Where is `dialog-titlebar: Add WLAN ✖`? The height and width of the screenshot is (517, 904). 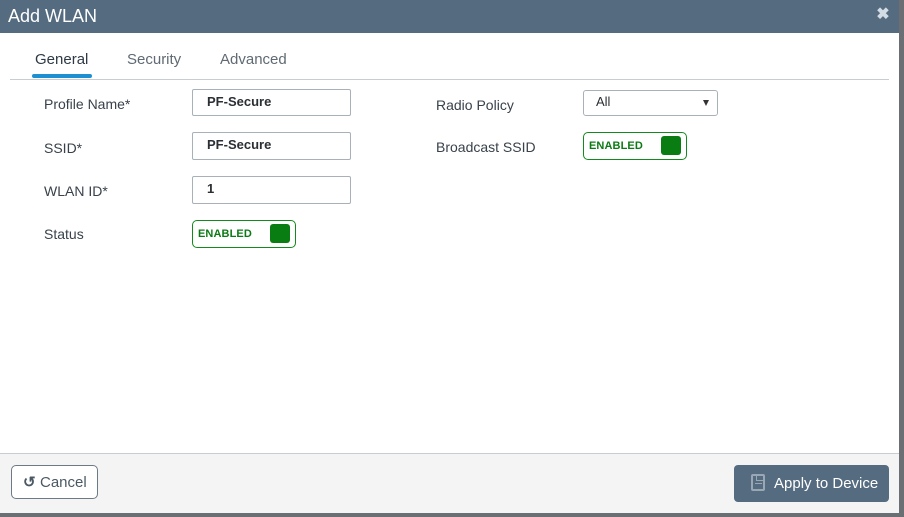
dialog-titlebar: Add WLAN ✖ is located at coordinates (449, 16).